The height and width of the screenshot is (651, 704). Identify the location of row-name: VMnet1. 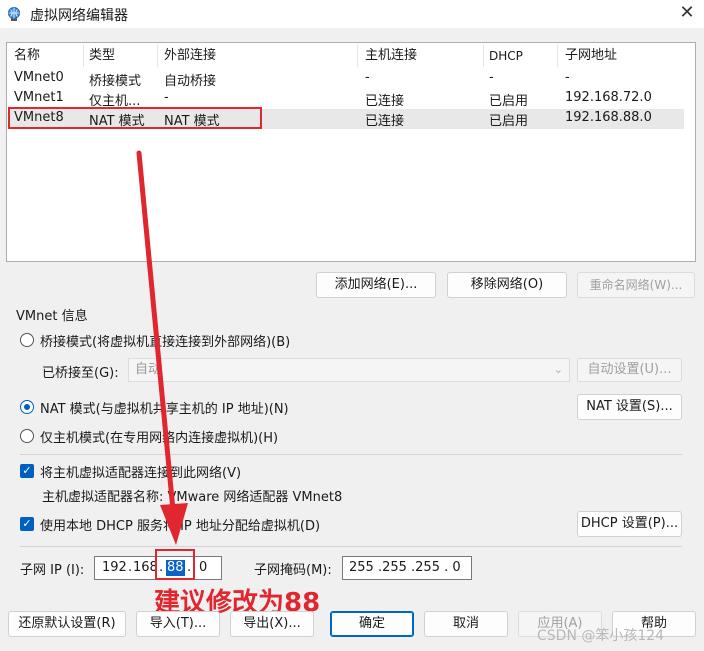
(39, 97).